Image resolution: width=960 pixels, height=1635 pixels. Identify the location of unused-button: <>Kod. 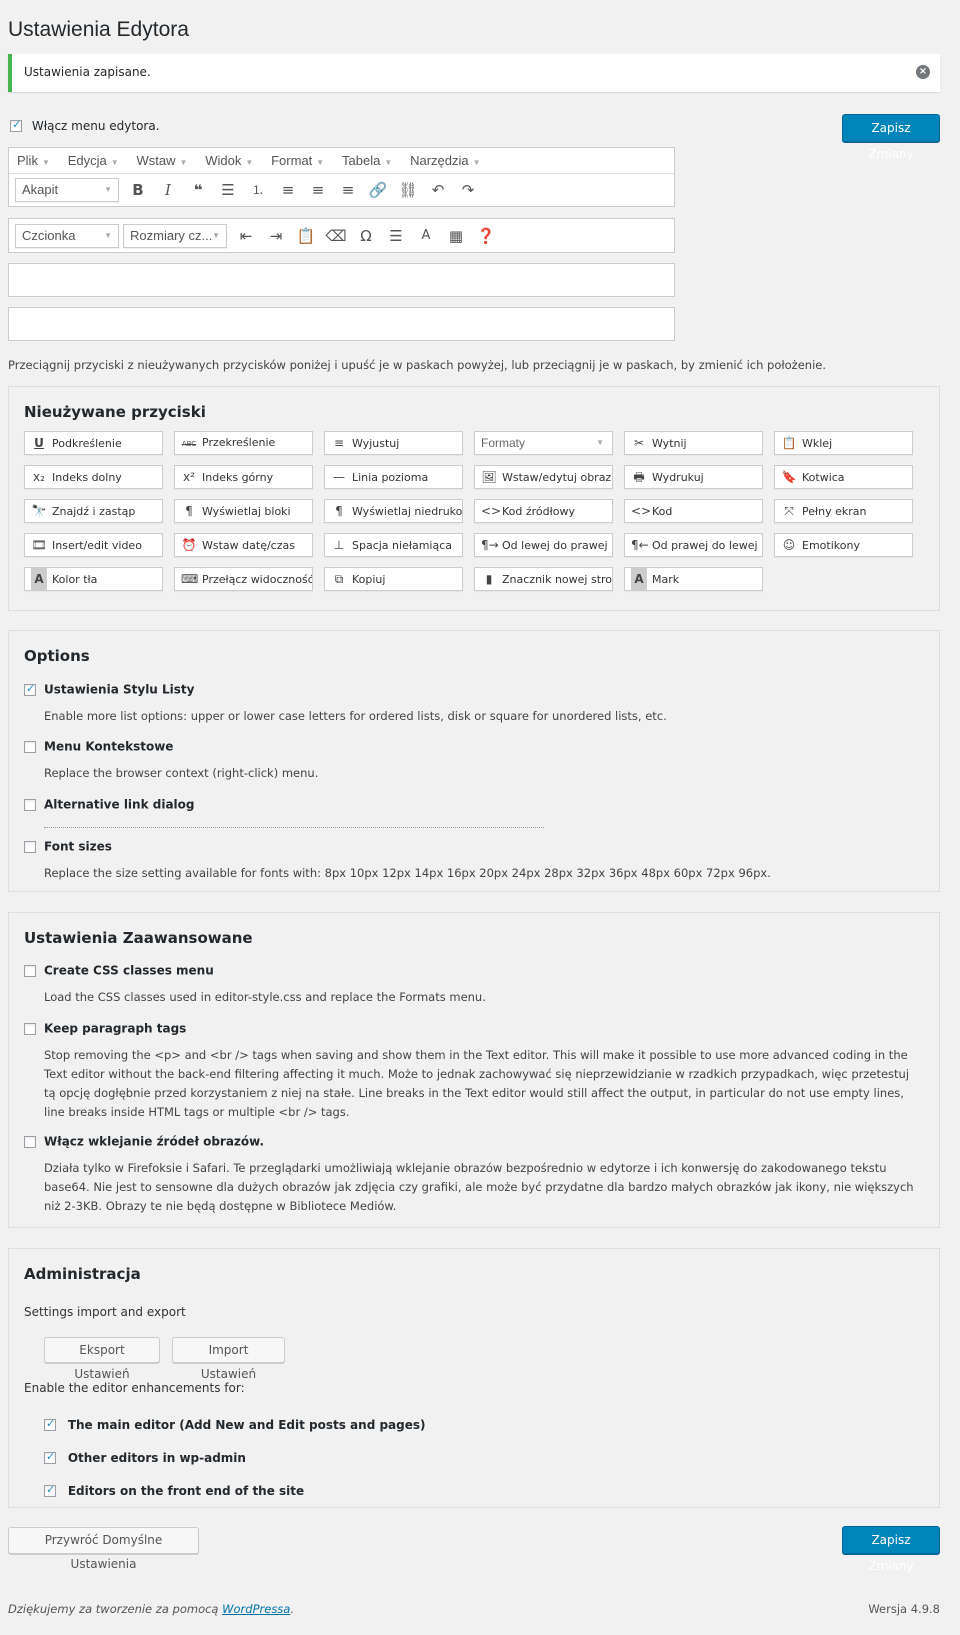
(693, 511).